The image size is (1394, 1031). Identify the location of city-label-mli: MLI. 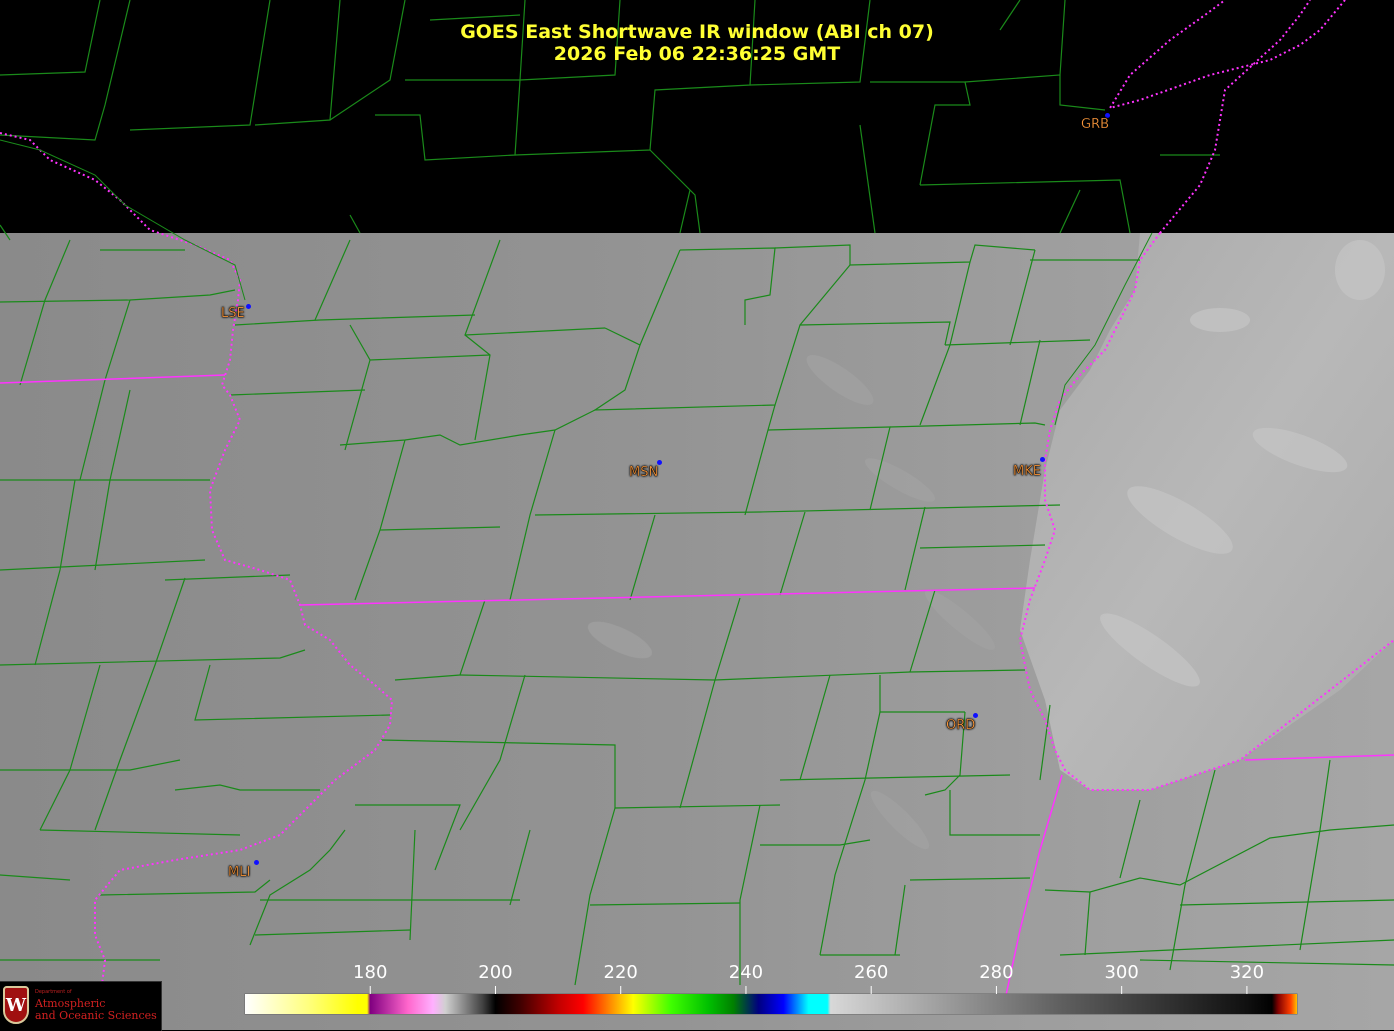
(239, 872).